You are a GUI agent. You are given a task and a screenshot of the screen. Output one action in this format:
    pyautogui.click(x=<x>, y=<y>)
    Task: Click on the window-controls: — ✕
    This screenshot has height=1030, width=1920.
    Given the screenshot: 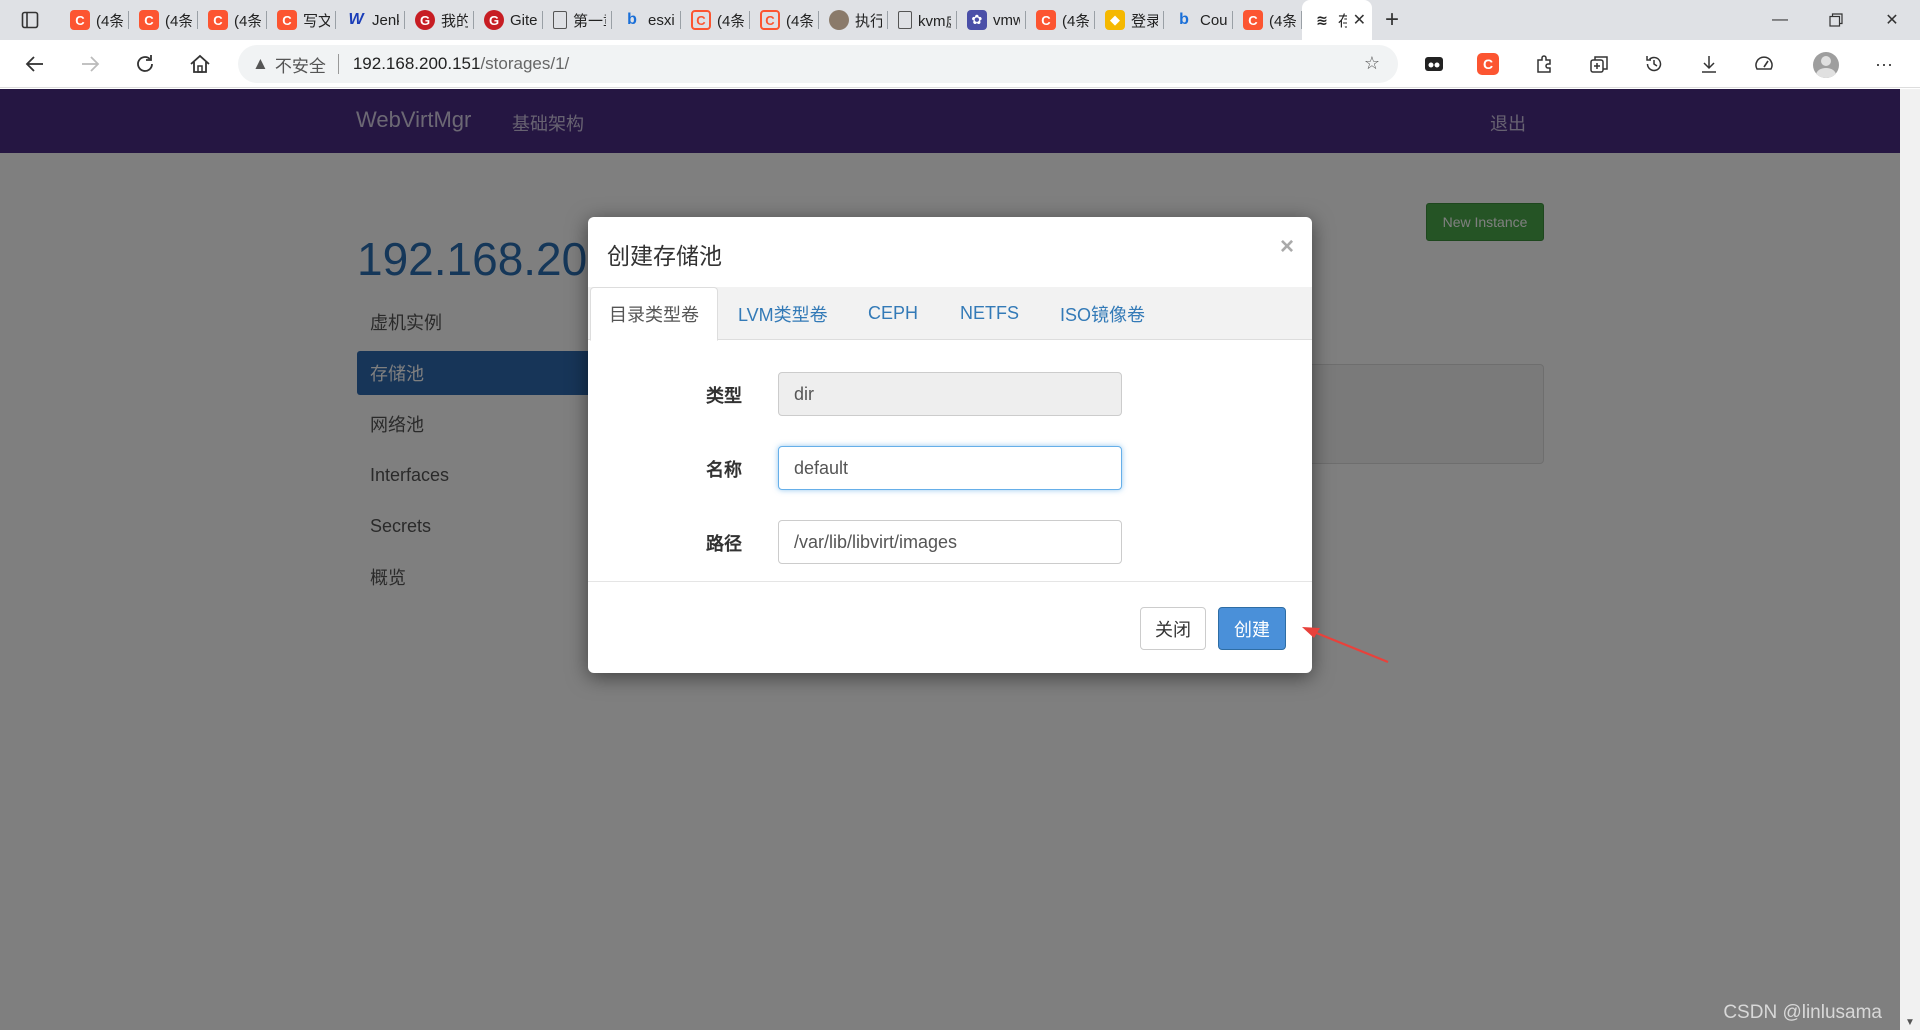 What is the action you would take?
    pyautogui.click(x=1836, y=20)
    